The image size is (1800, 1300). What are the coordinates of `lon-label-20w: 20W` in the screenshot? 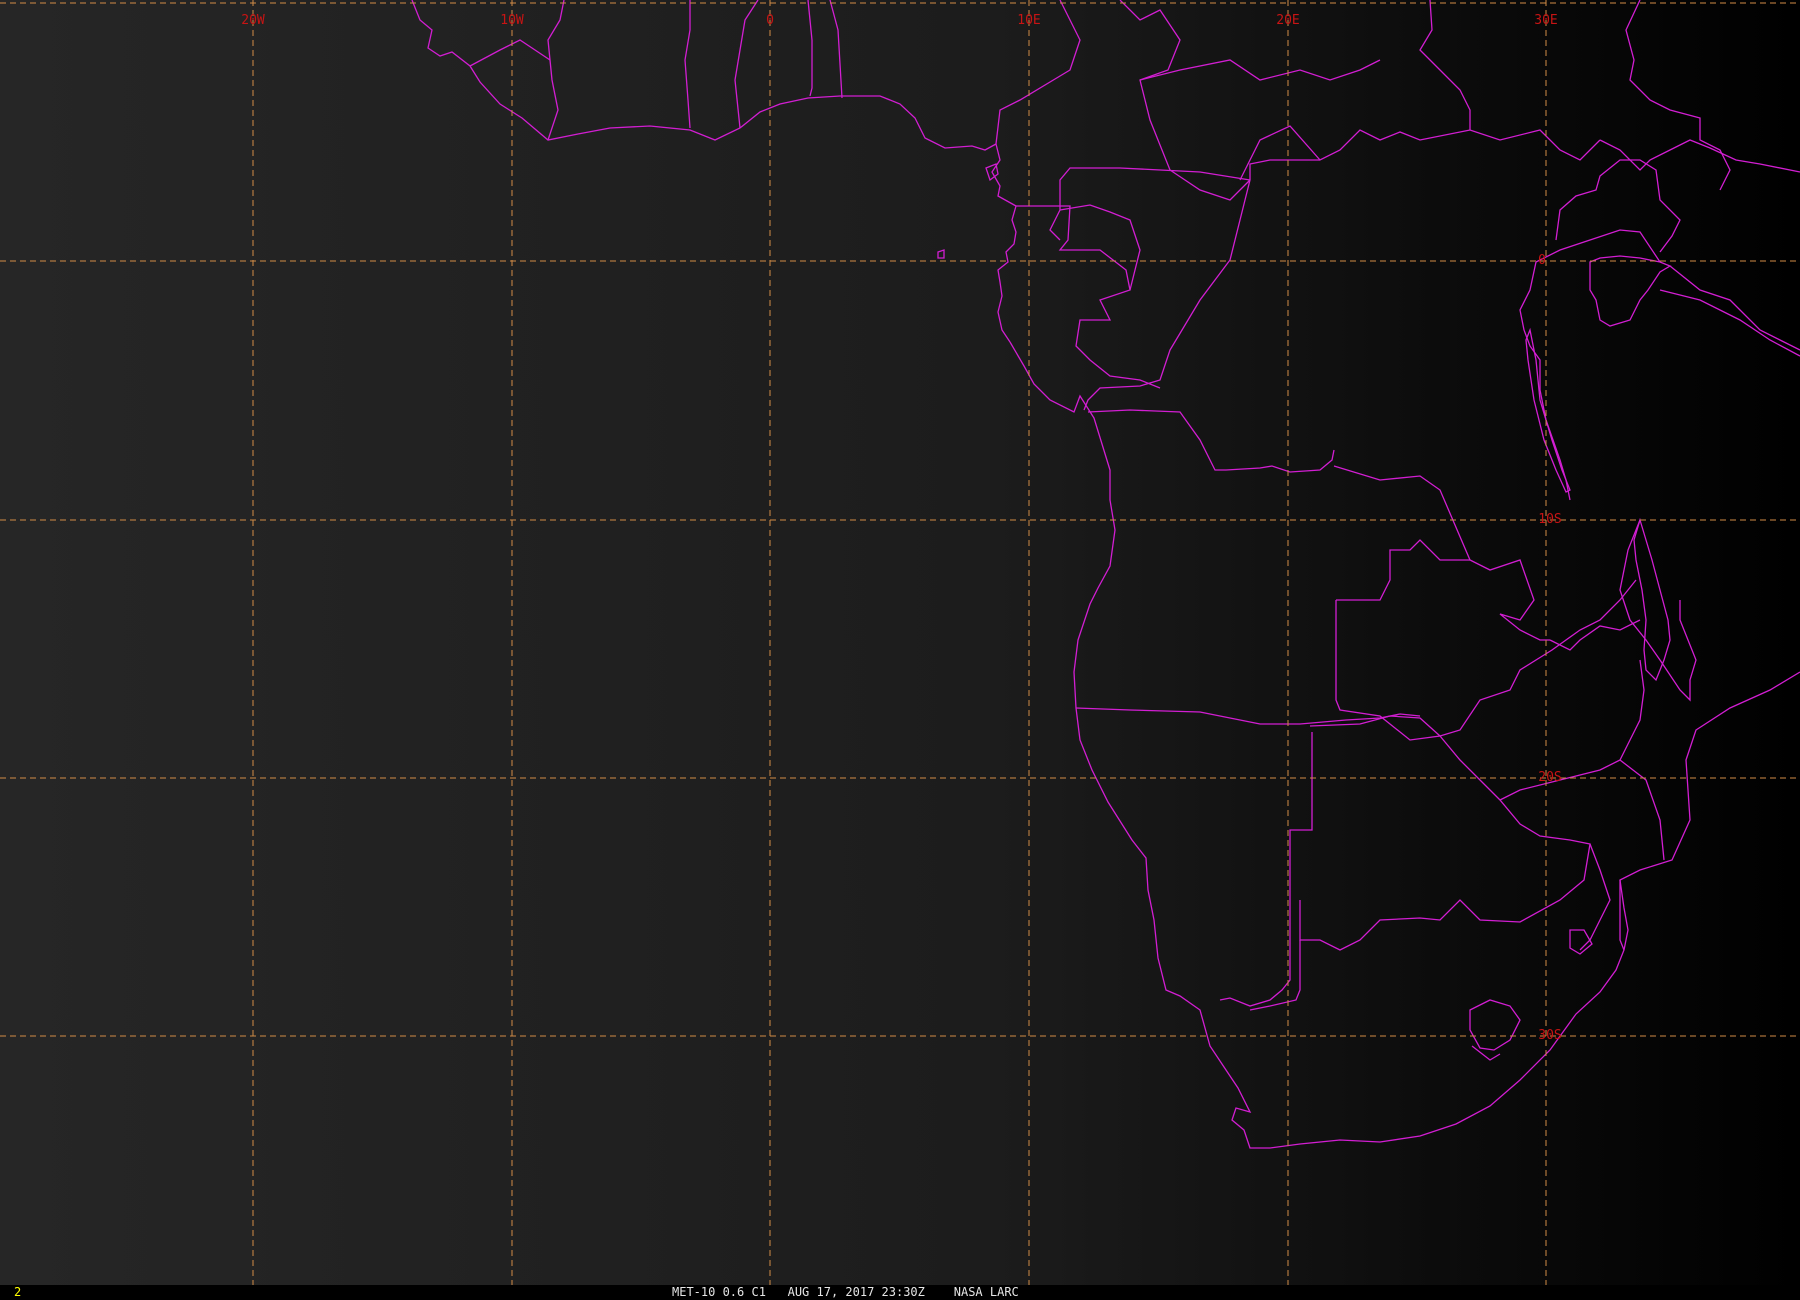 It's located at (253, 20).